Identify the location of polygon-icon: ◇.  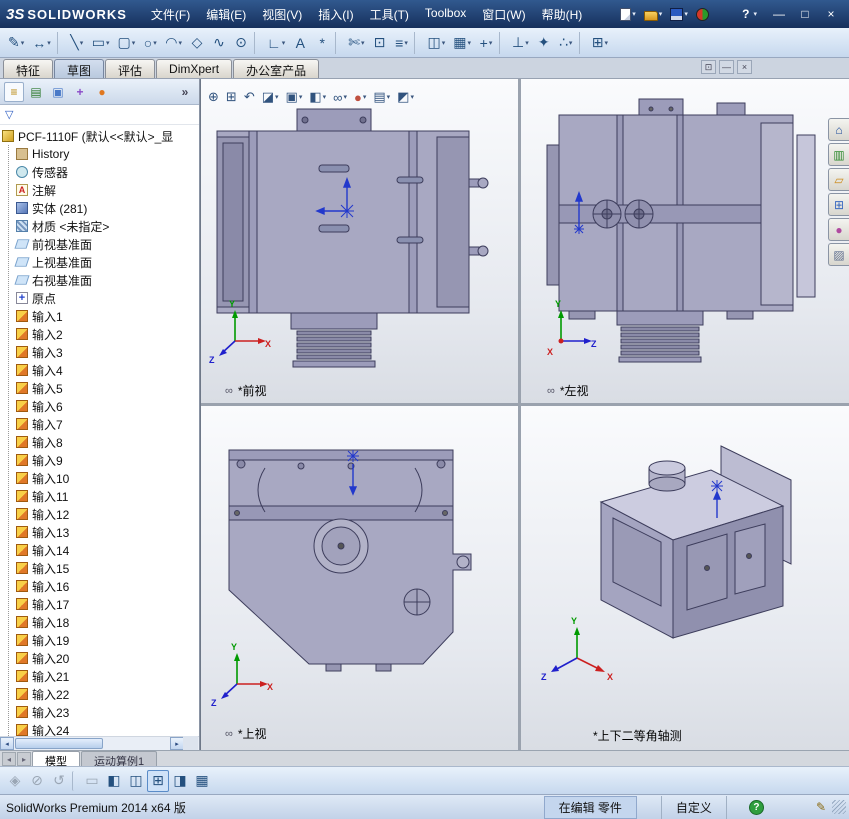
(197, 43).